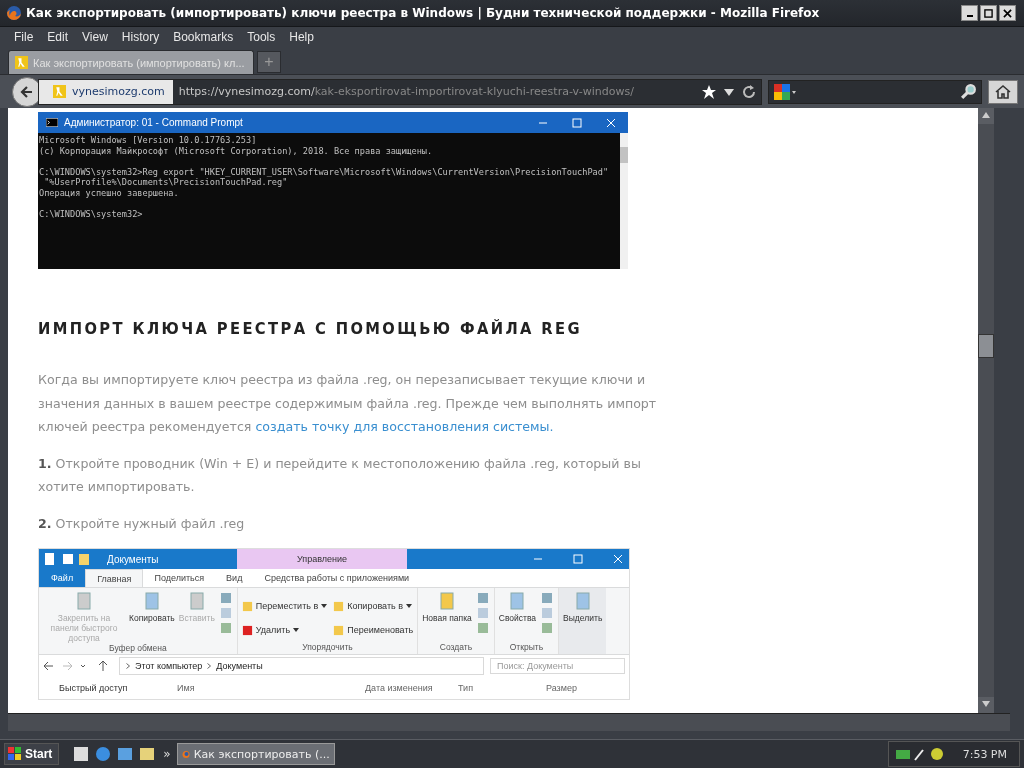 The width and height of the screenshot is (1024, 768). Describe the element at coordinates (986, 115) in the screenshot. I see `up-arrow-icon` at that location.